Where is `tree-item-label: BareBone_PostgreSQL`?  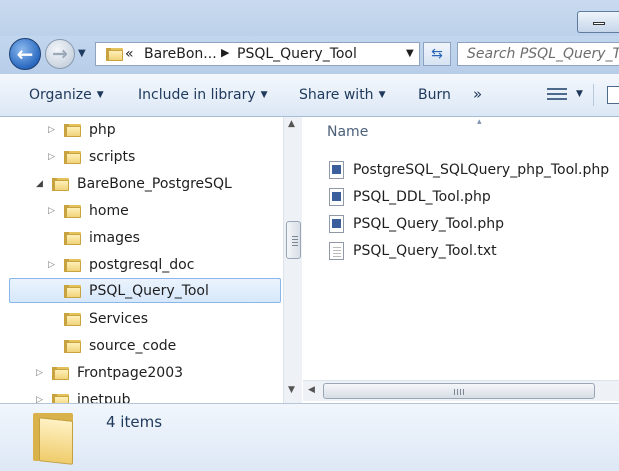
tree-item-label: BareBone_PostgreSQL is located at coordinates (154, 183).